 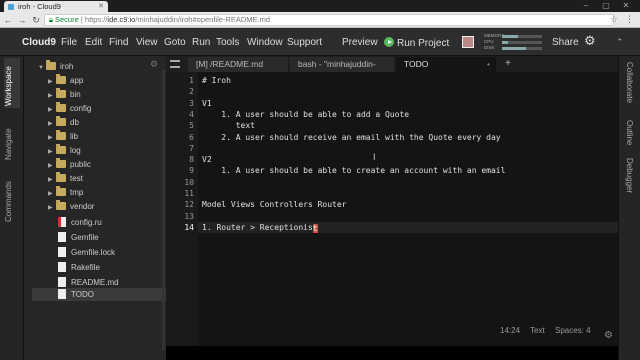 I want to click on cloud9-favicon-icon, so click(x=11, y=7).